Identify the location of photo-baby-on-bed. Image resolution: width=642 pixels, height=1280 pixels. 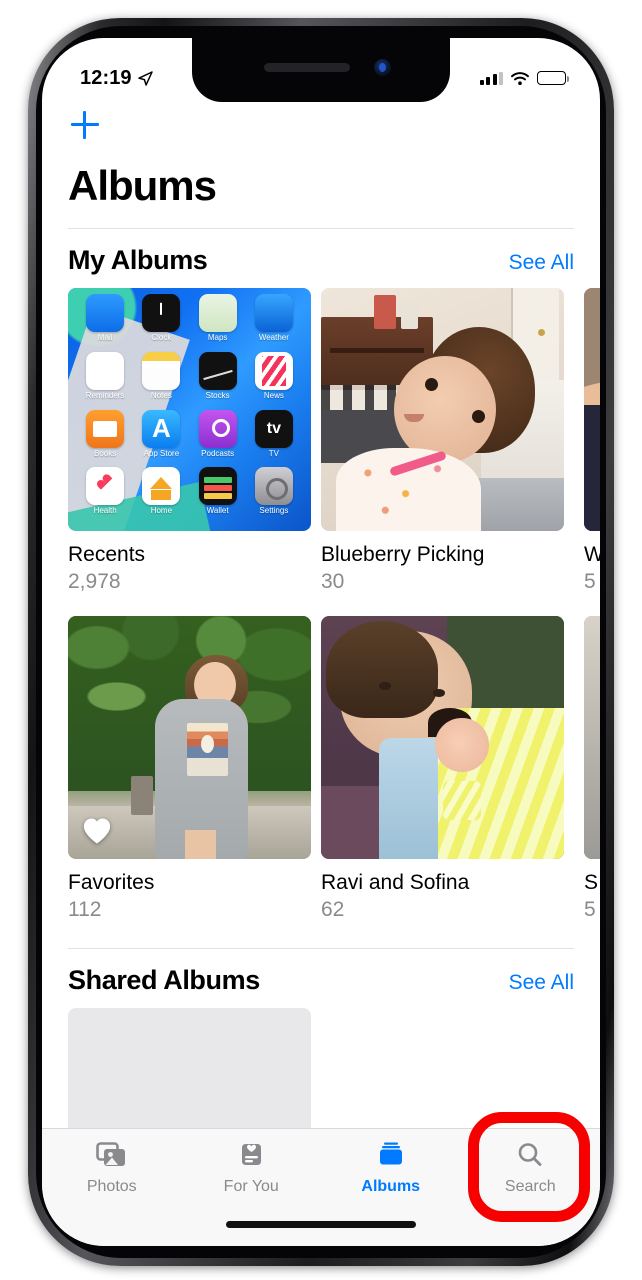
(442, 409).